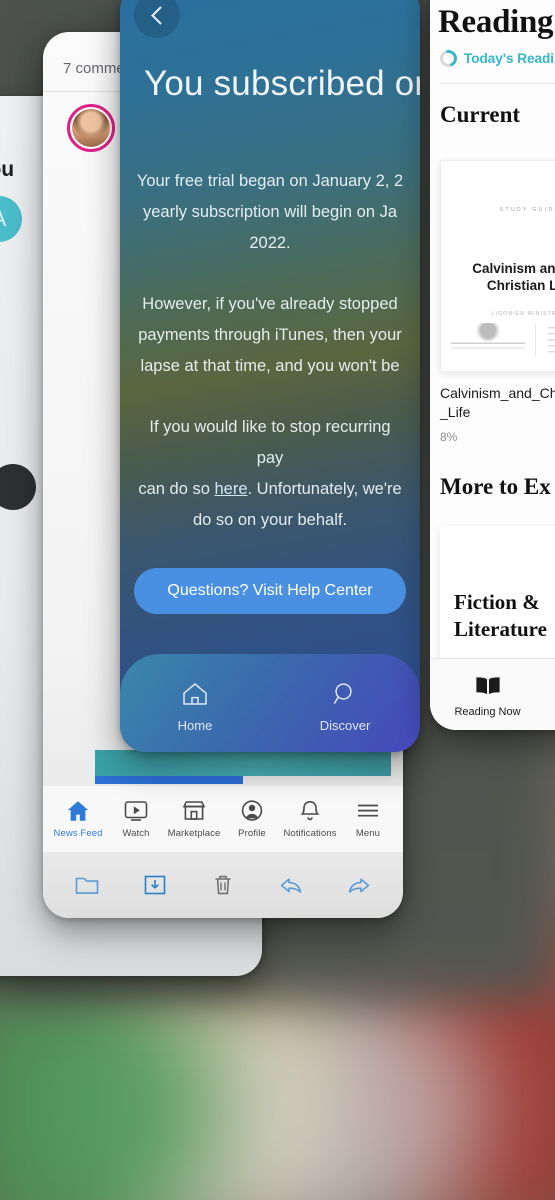 This screenshot has width=555, height=1200. Describe the element at coordinates (194, 833) in the screenshot. I see `tab-label: Marketplace` at that location.